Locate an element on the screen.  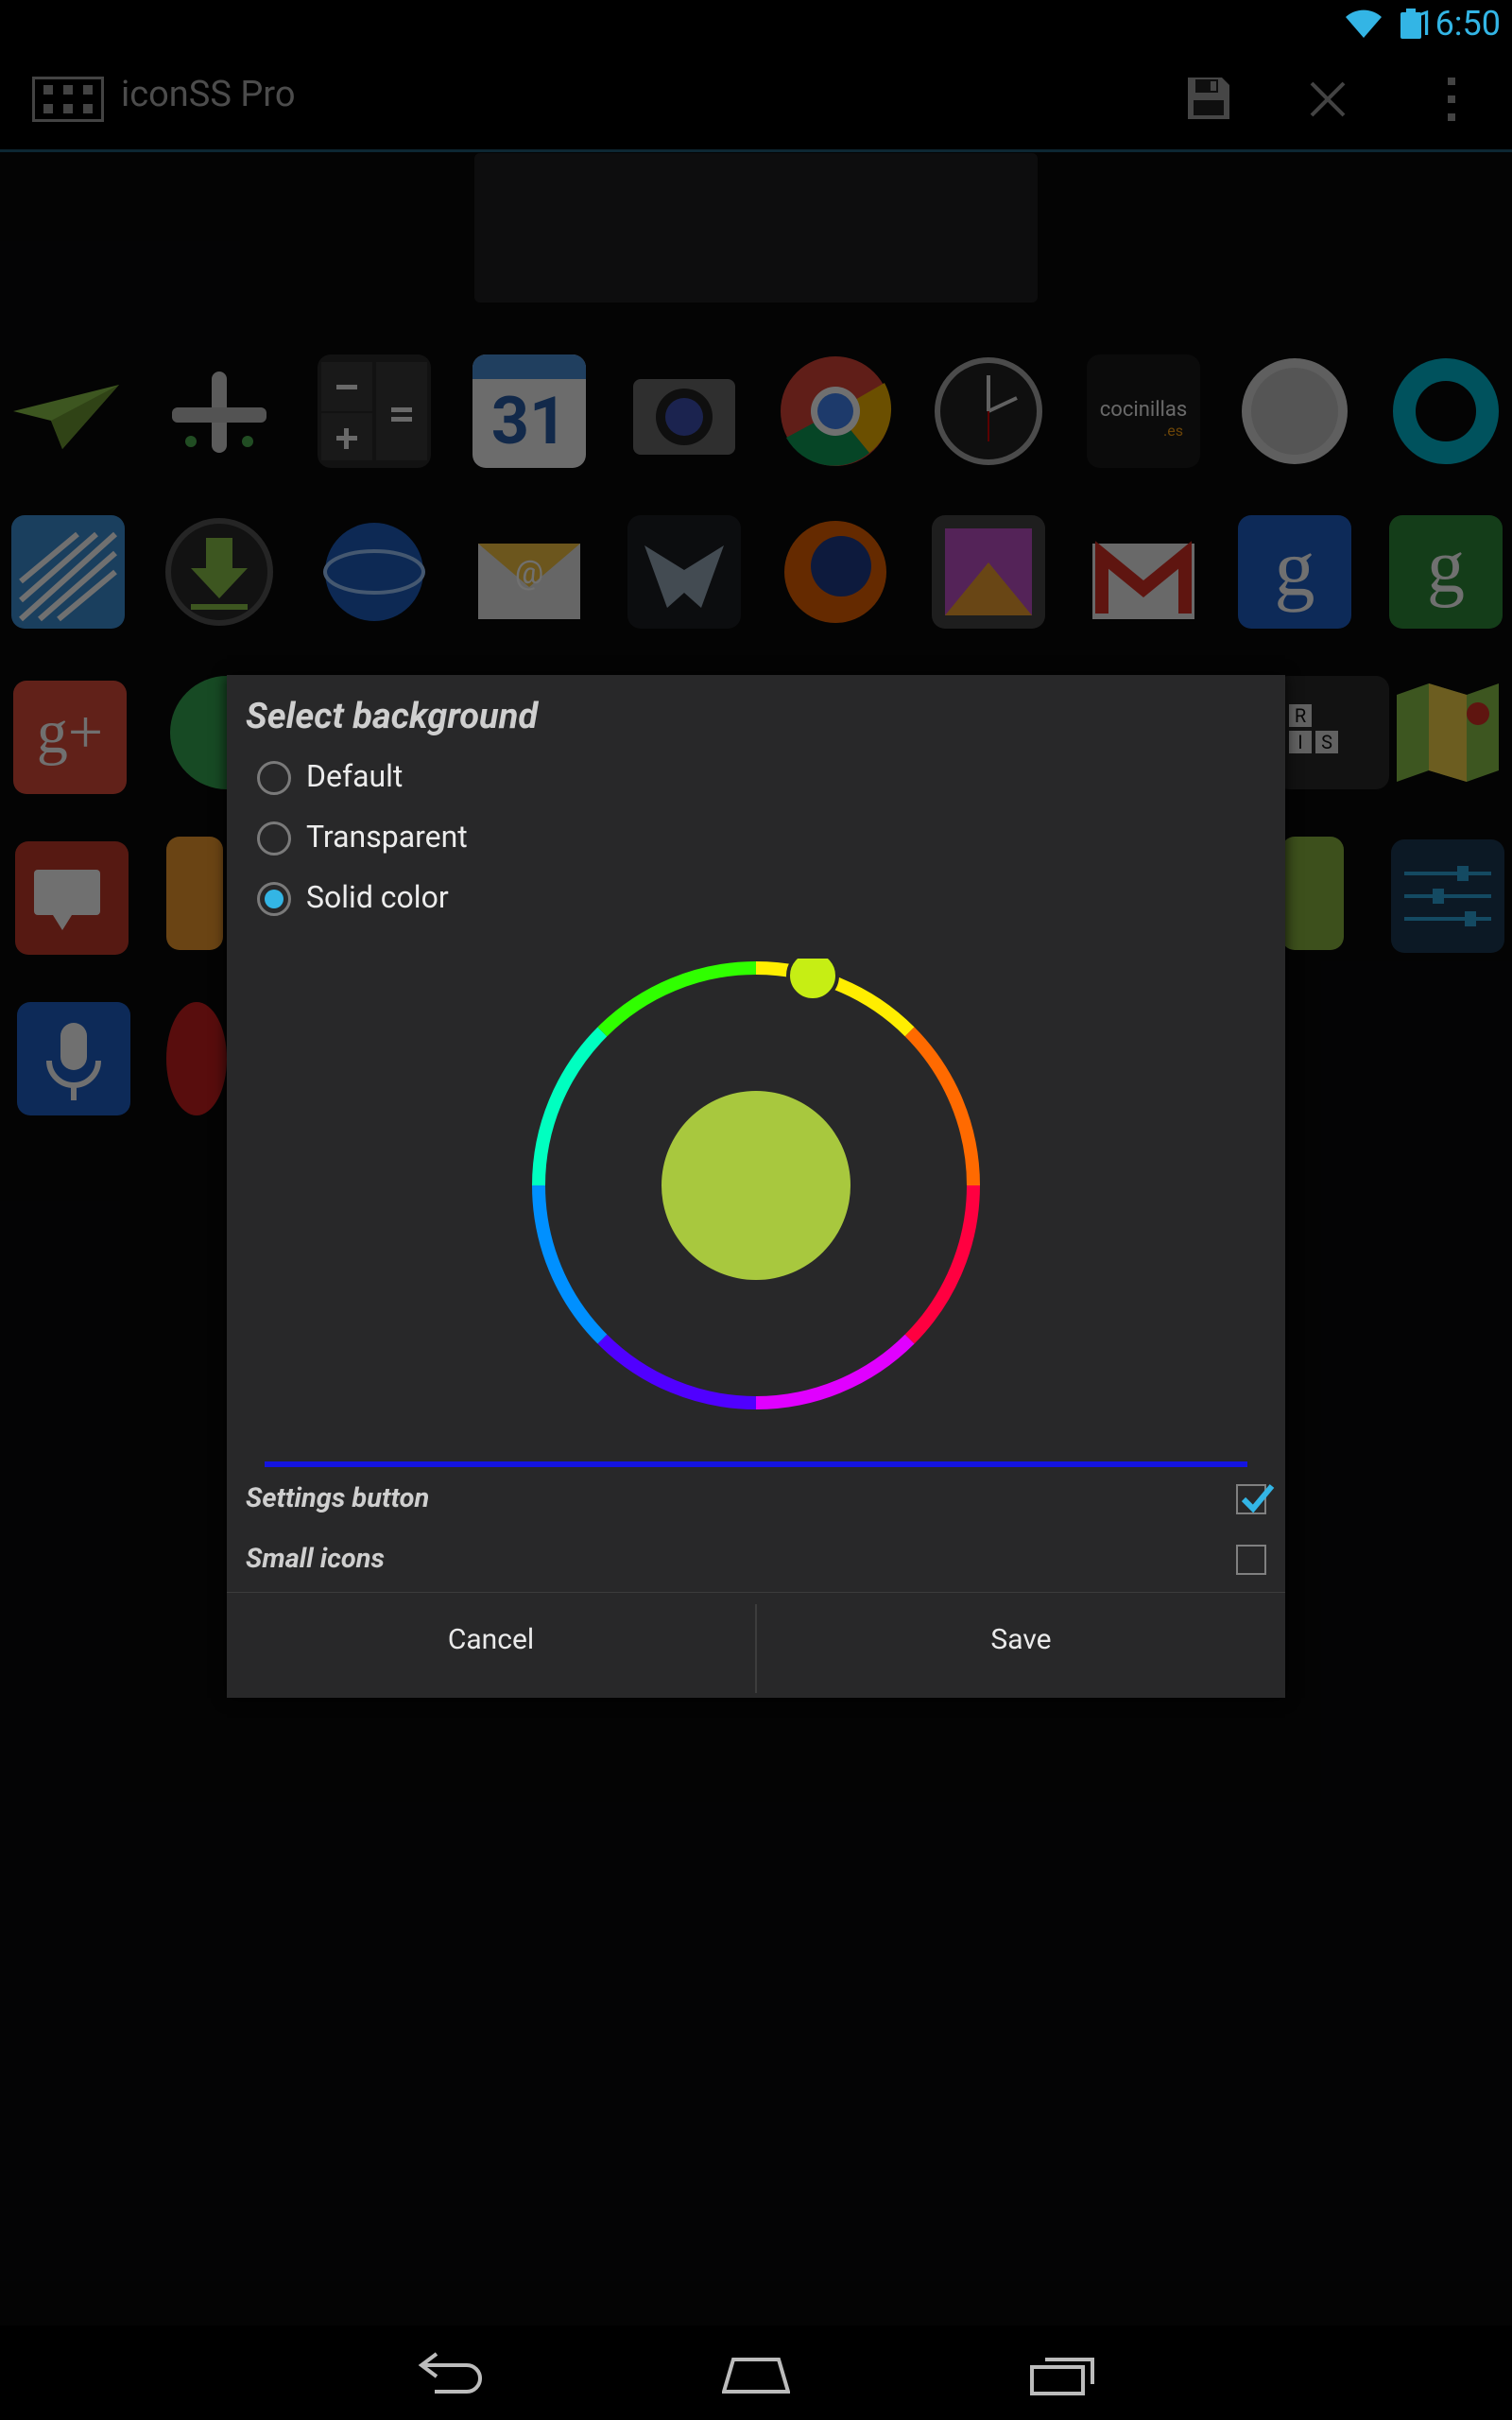
dialog-title: Select background is located at coordinates (392, 717).